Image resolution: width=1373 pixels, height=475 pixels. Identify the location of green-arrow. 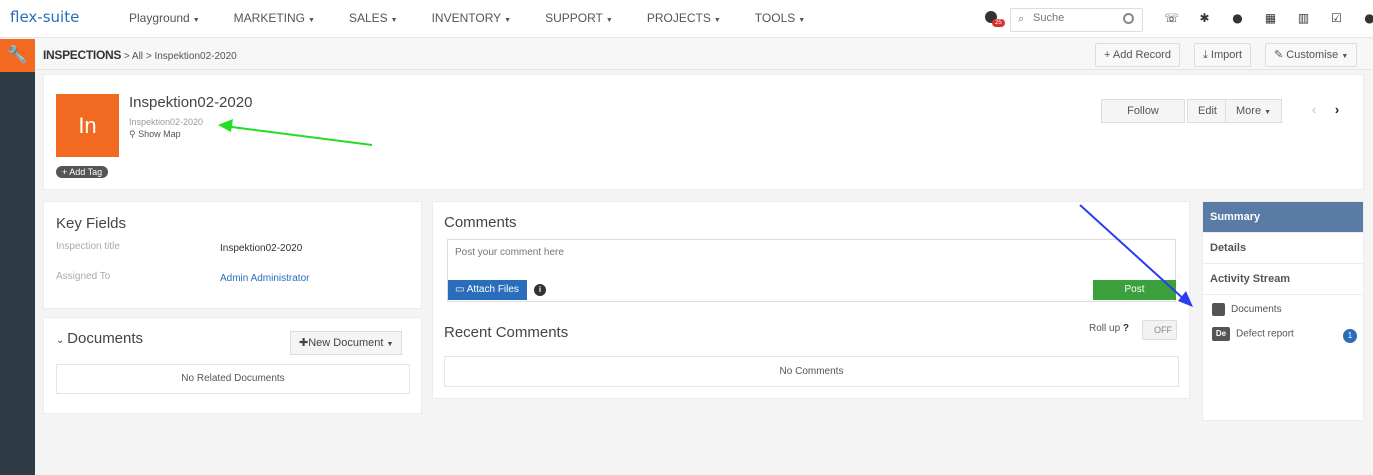
(295, 132).